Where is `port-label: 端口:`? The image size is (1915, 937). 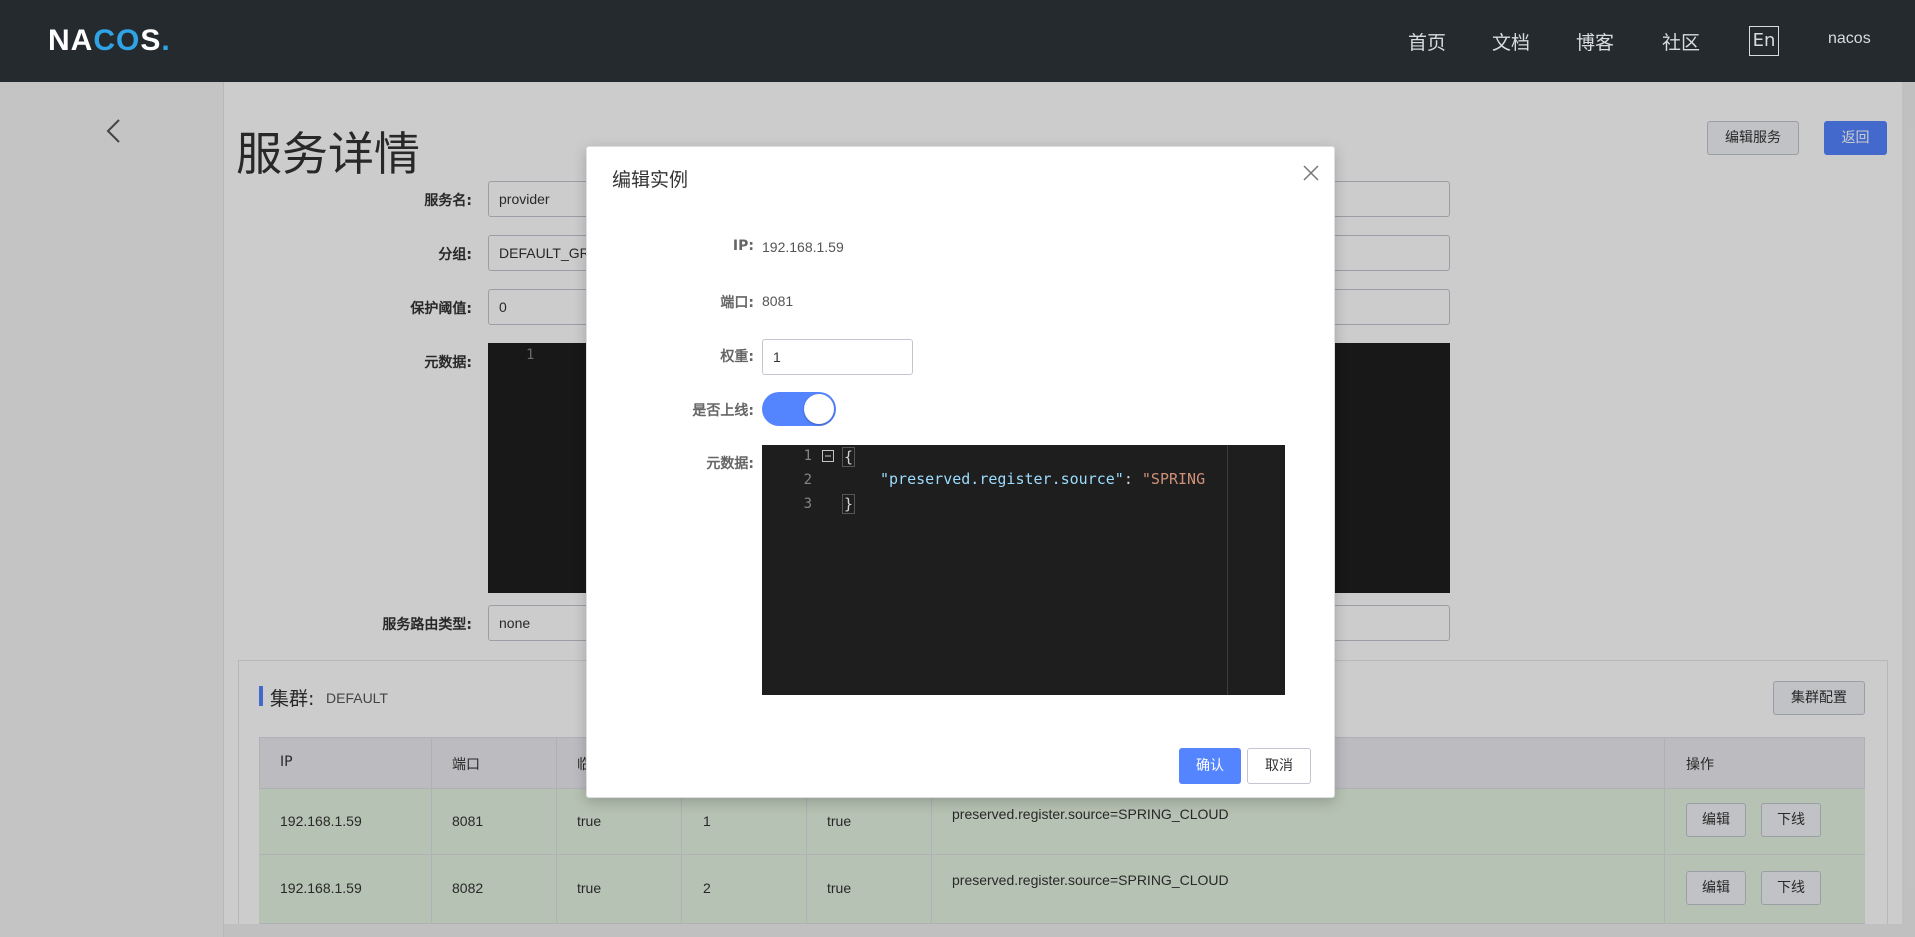 port-label: 端口: is located at coordinates (737, 303).